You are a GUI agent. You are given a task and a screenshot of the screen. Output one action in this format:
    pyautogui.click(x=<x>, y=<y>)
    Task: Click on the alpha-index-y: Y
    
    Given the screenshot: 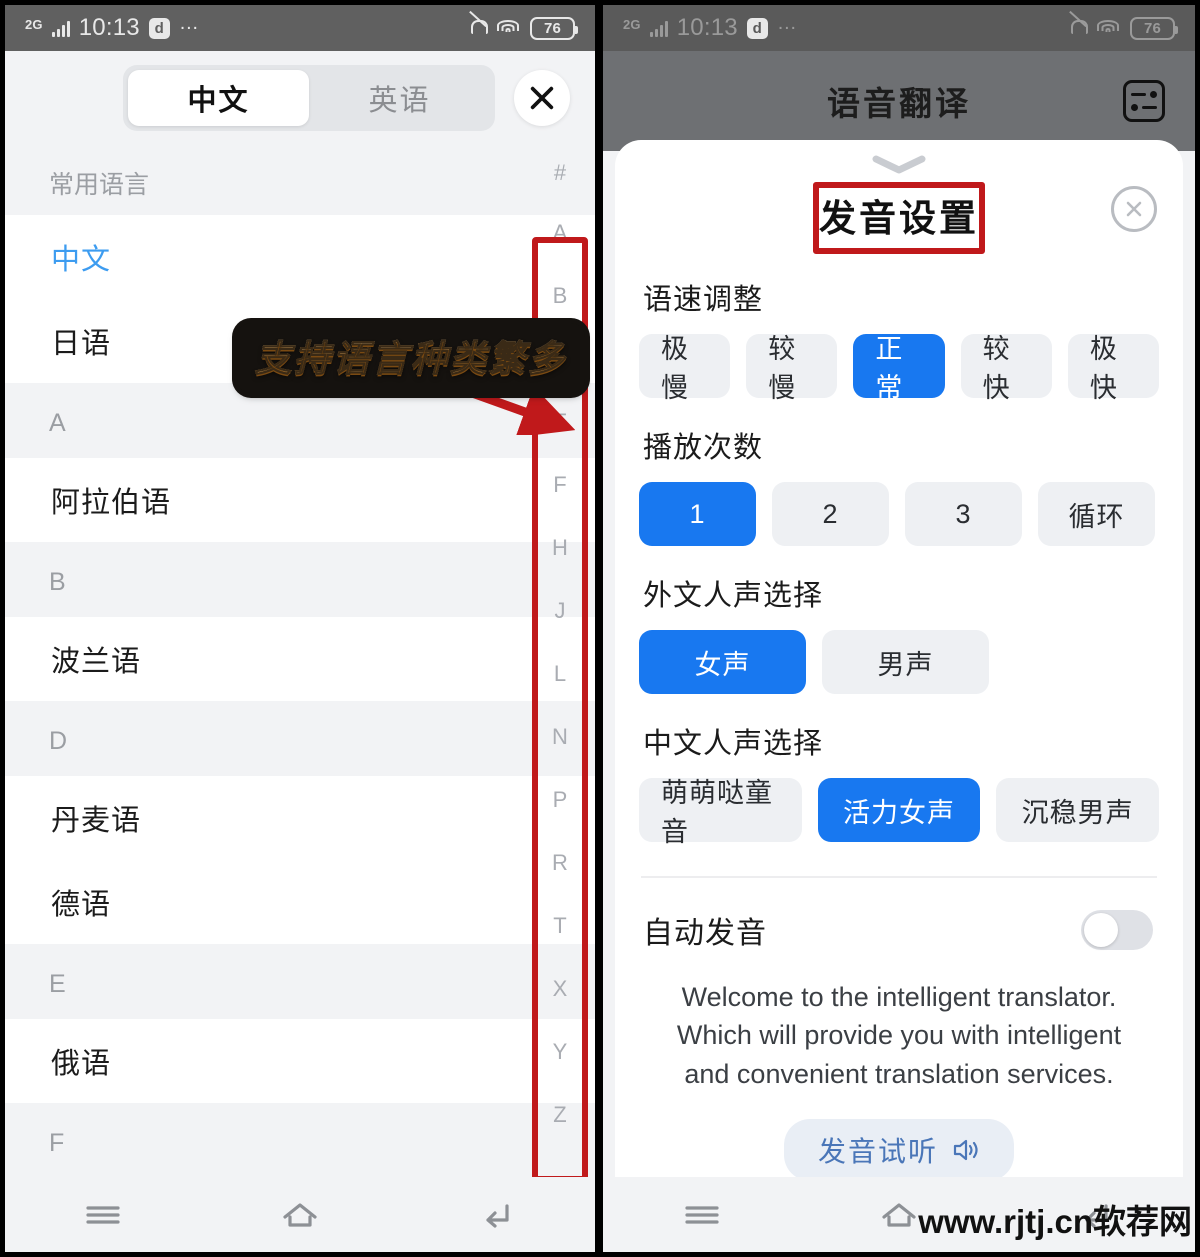 What is the action you would take?
    pyautogui.click(x=560, y=1051)
    